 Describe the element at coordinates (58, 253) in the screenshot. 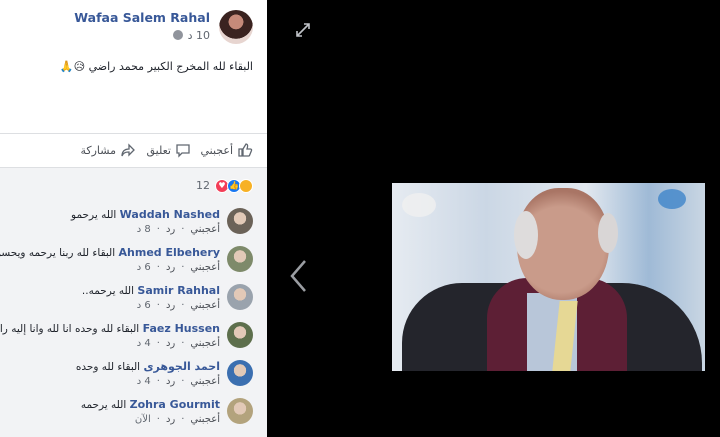

I see `comment-text: البقاء لله ربنا يرحمه ويحسن إليه` at that location.